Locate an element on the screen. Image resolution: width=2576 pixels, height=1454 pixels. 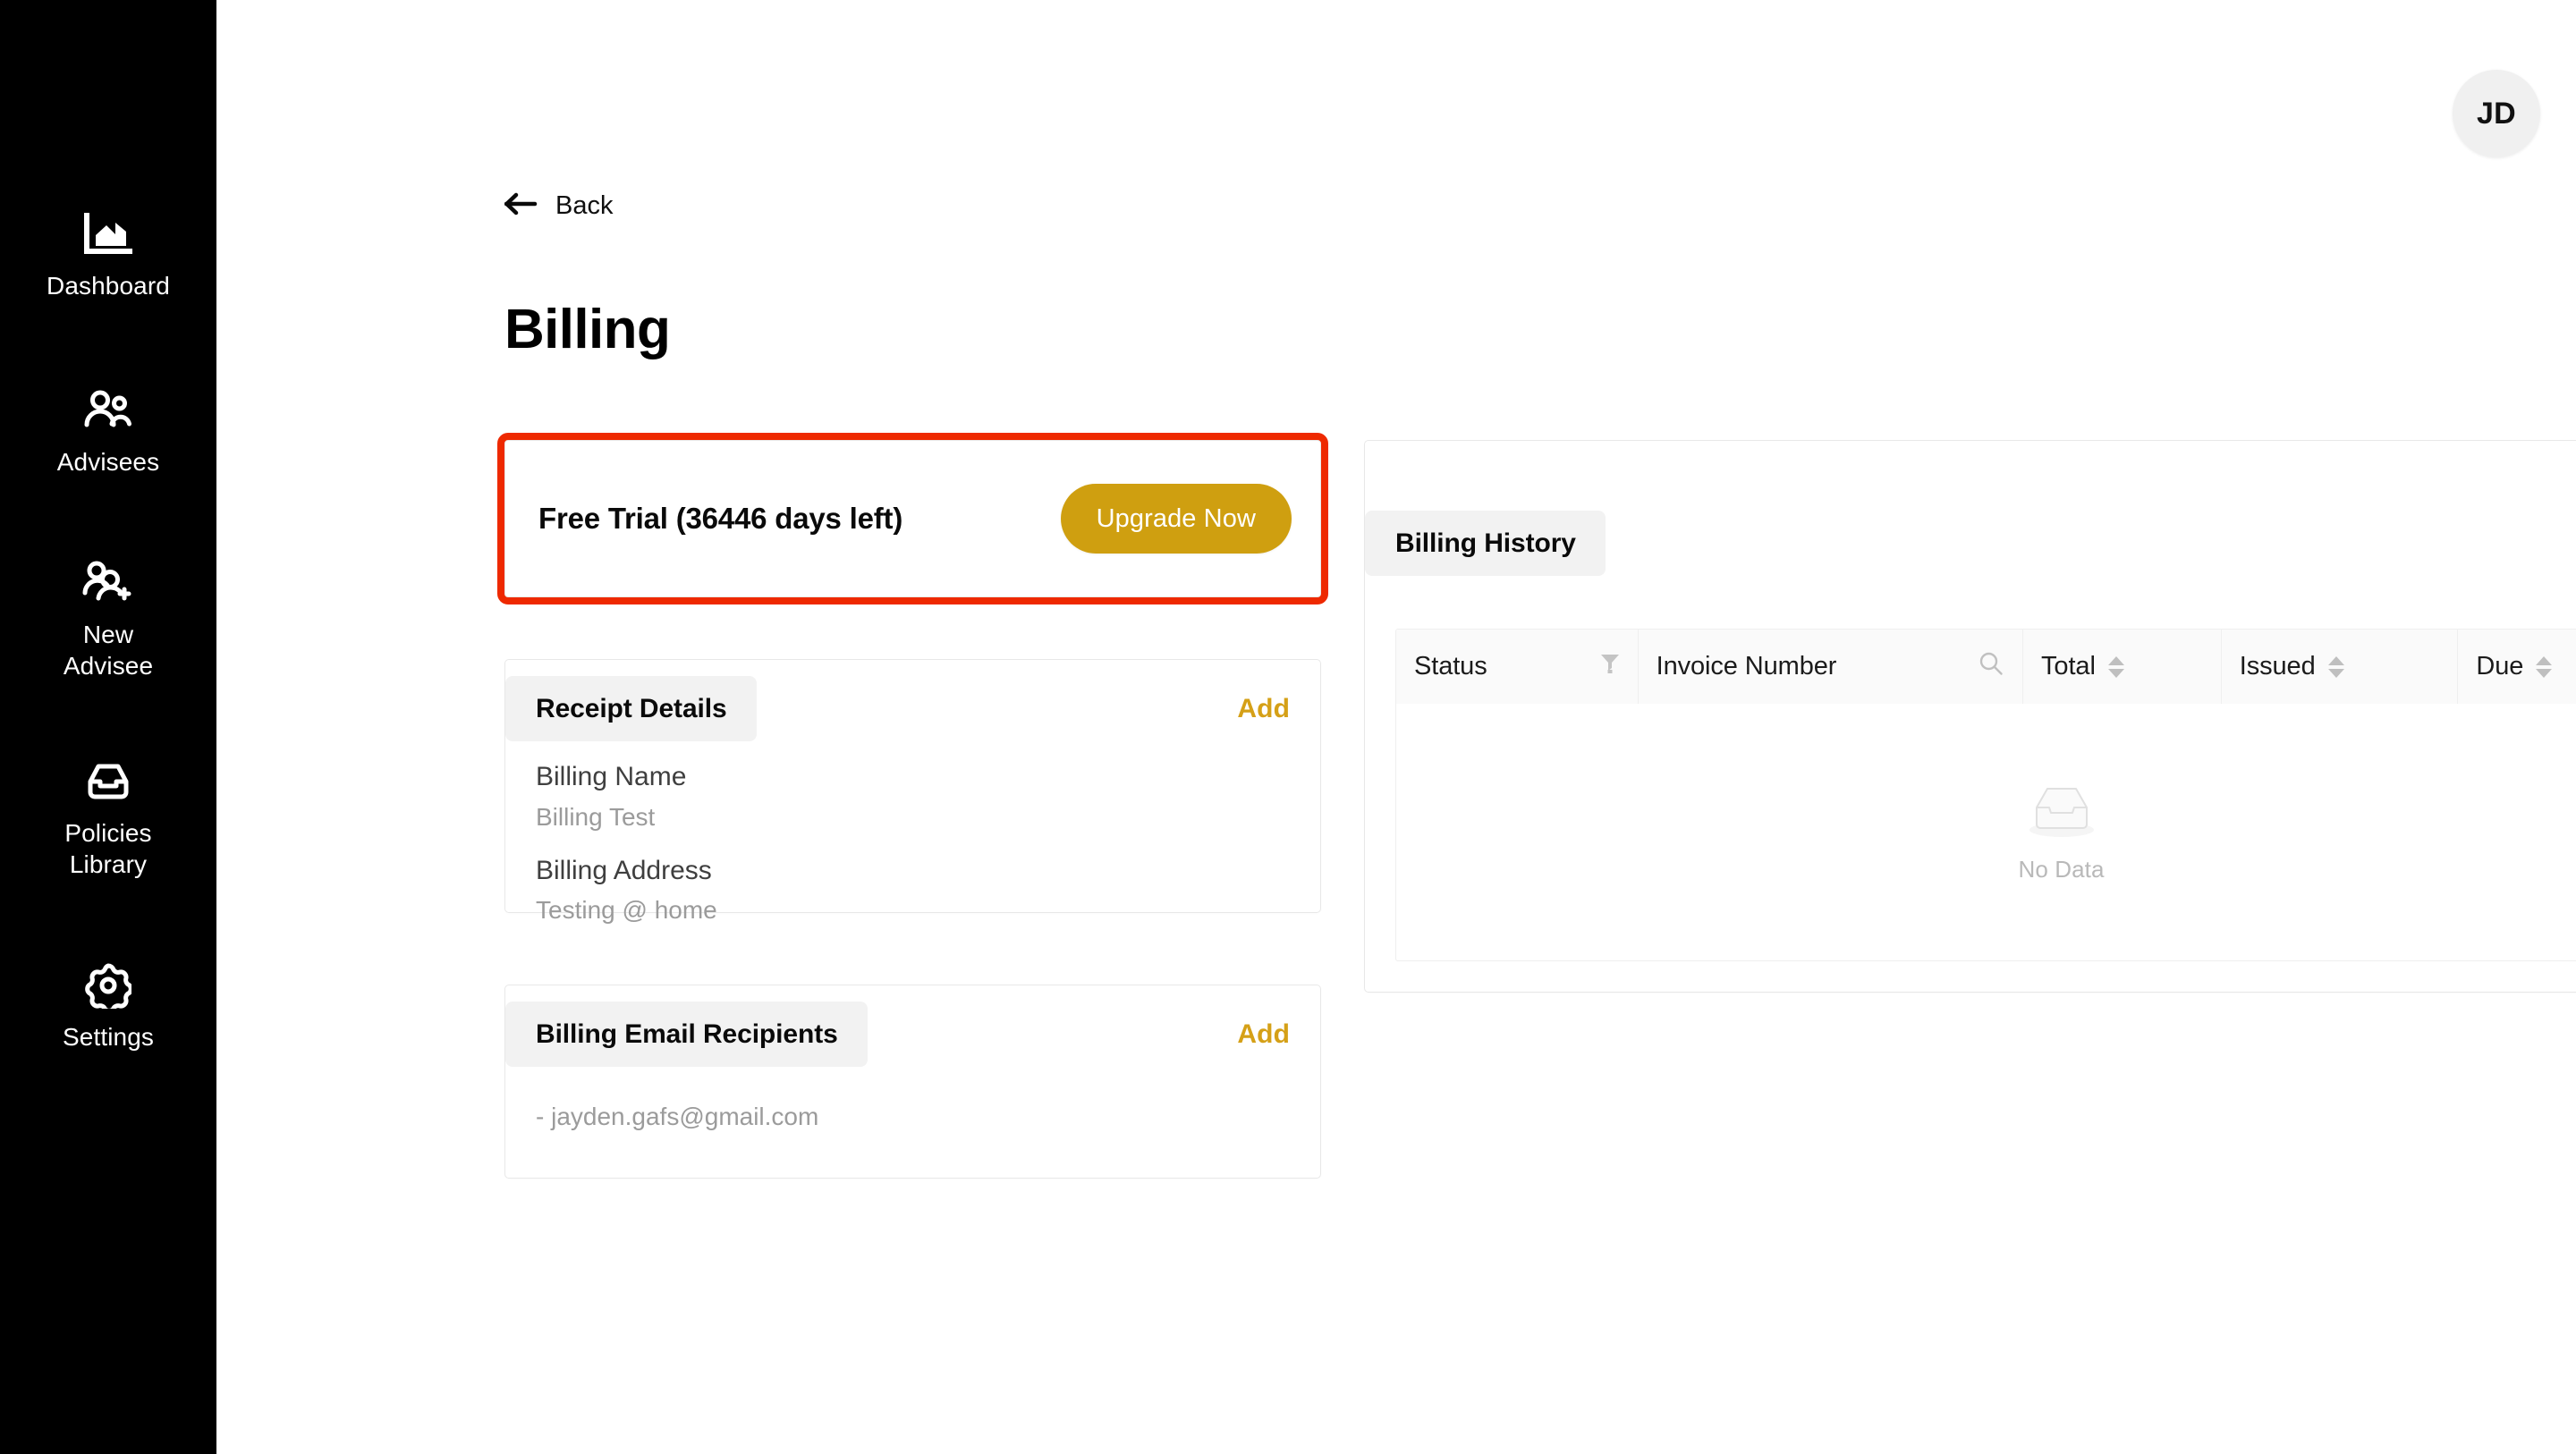
sidebar-item-dashboard: Dashboard is located at coordinates (108, 254).